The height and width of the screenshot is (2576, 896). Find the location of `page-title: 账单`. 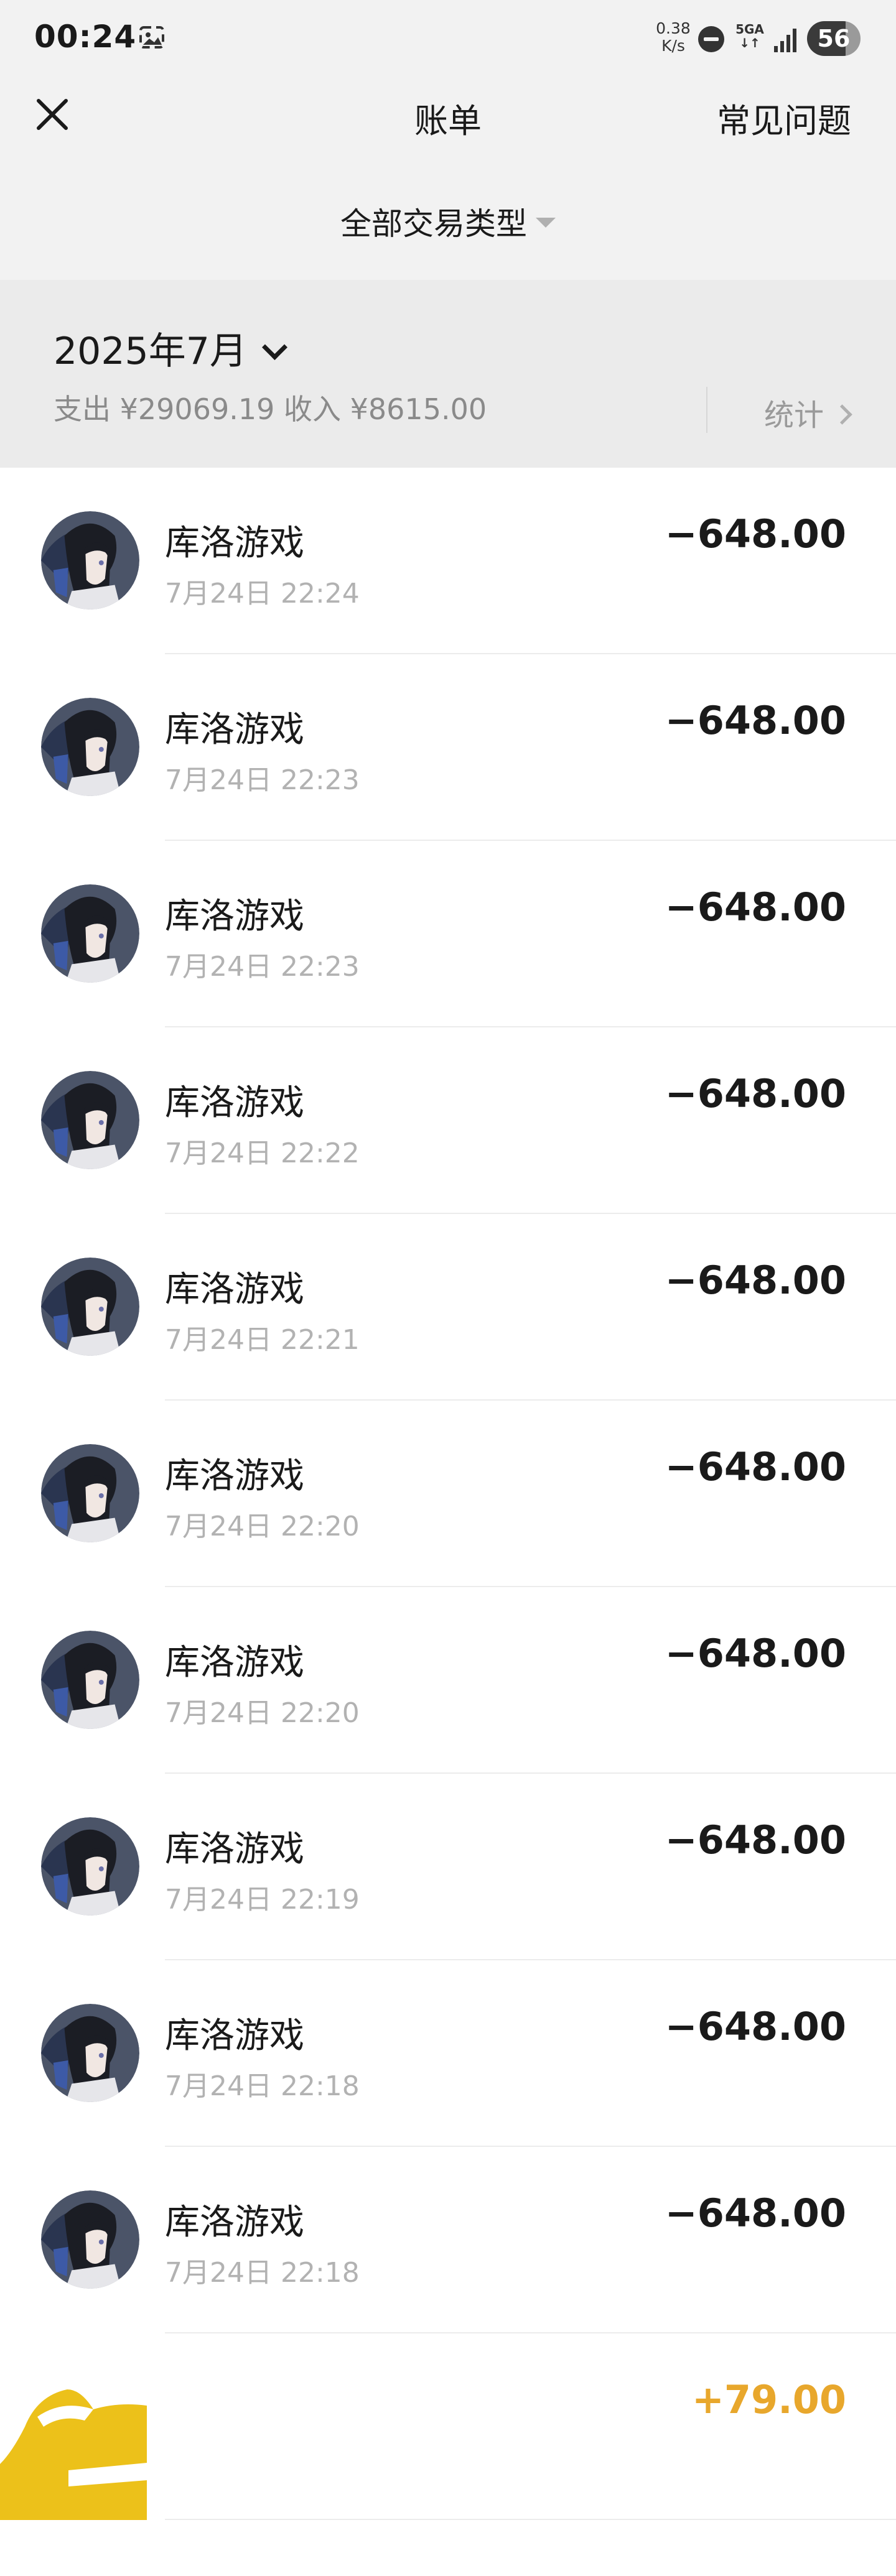

page-title: 账单 is located at coordinates (448, 121).